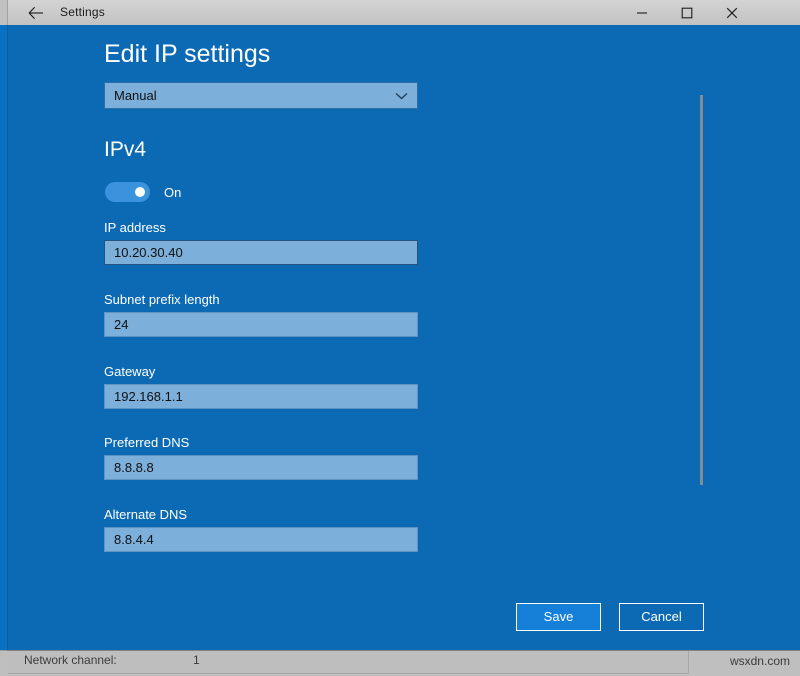  I want to click on background-network-channel-label: Network channel:, so click(70, 660).